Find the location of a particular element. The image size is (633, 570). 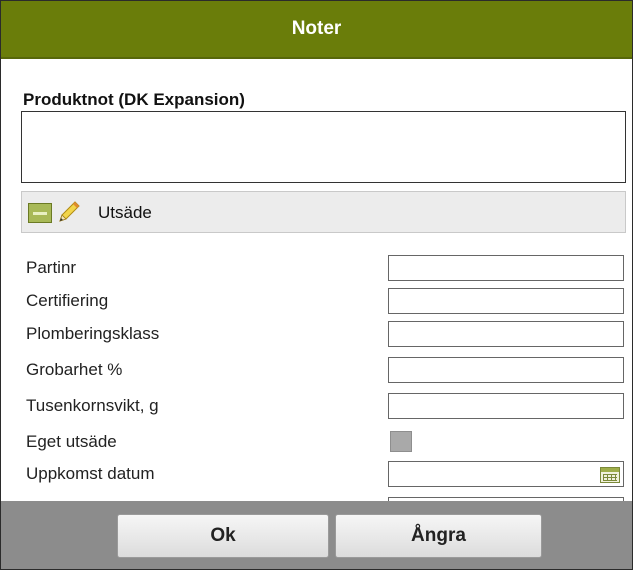

field-label: Uppkomst datum is located at coordinates (90, 473).